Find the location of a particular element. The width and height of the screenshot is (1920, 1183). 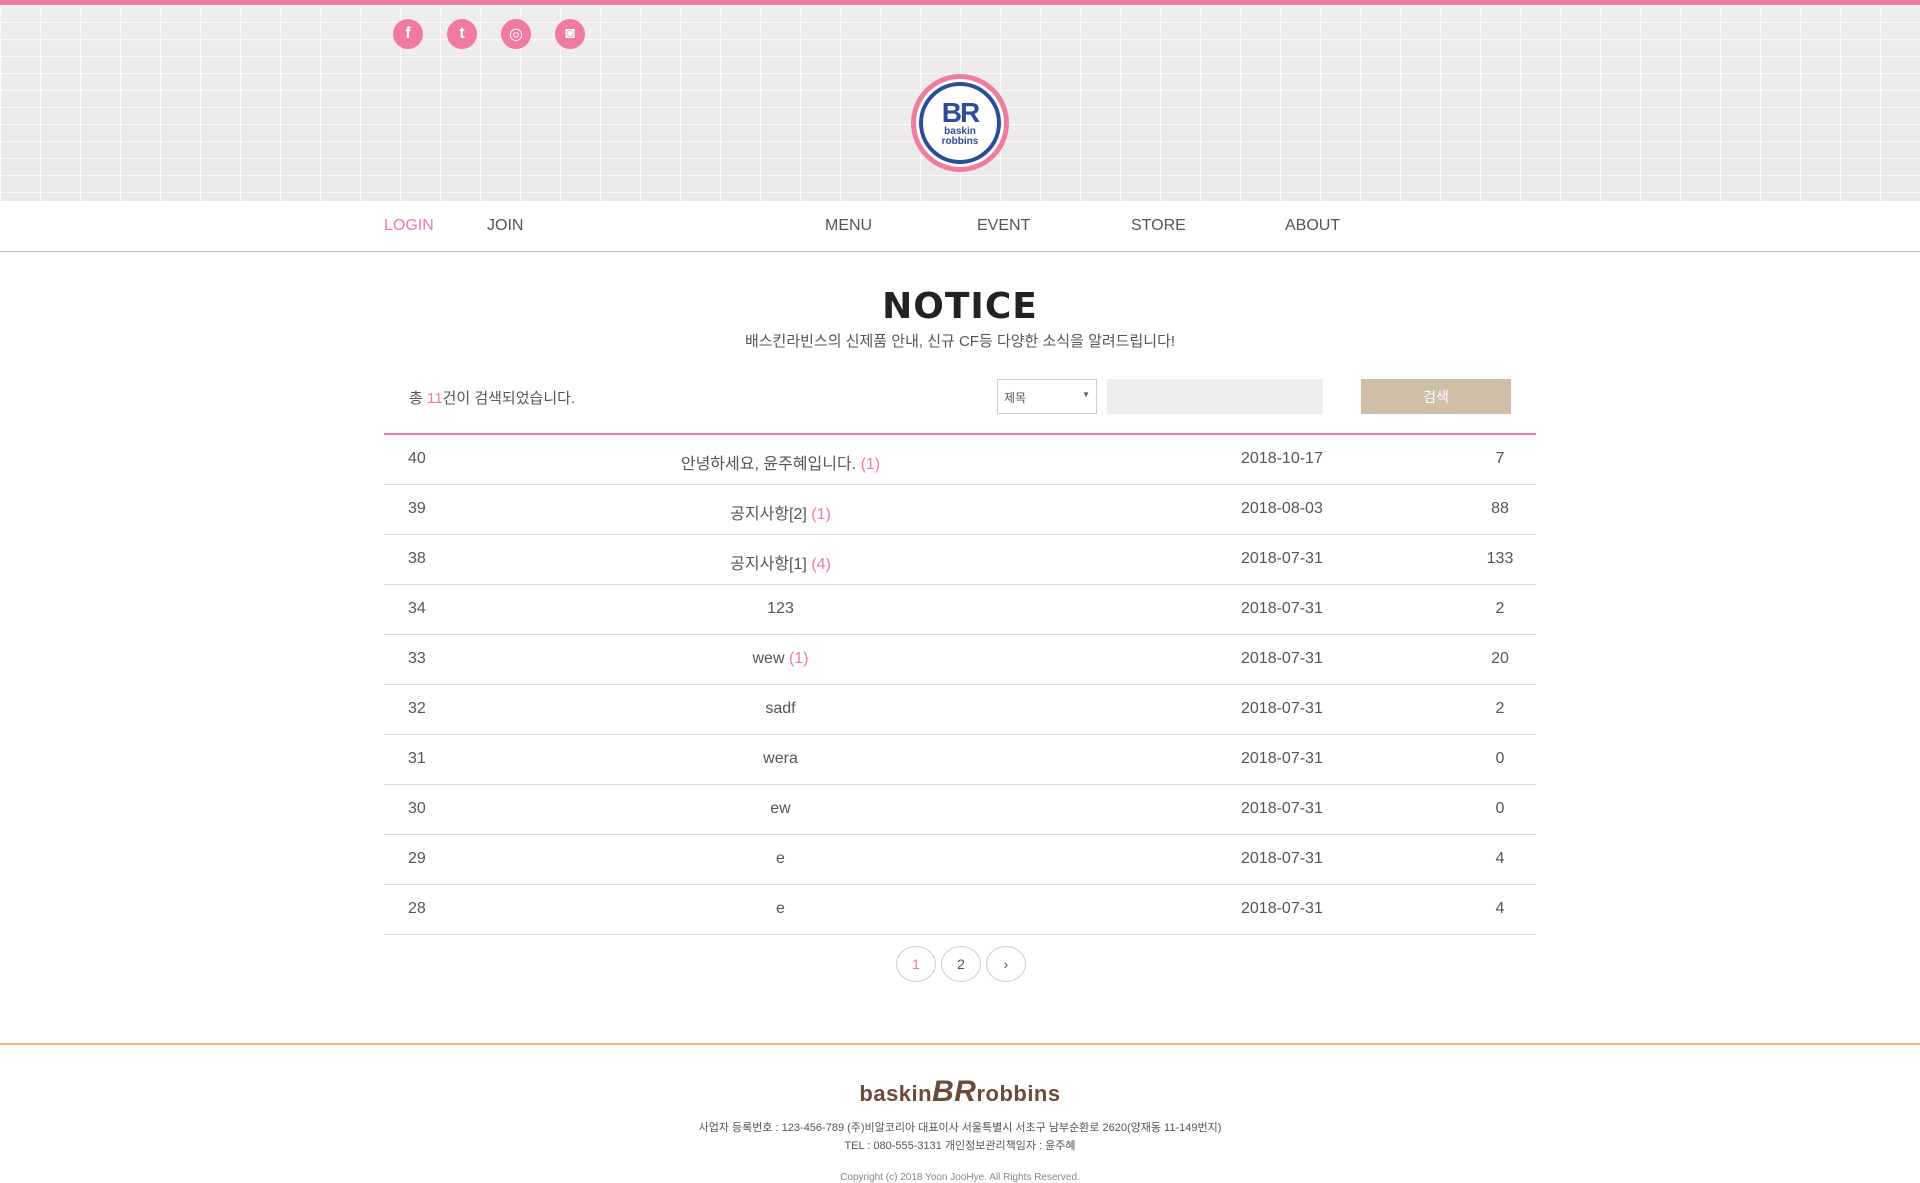

search-input is located at coordinates (1215, 396).